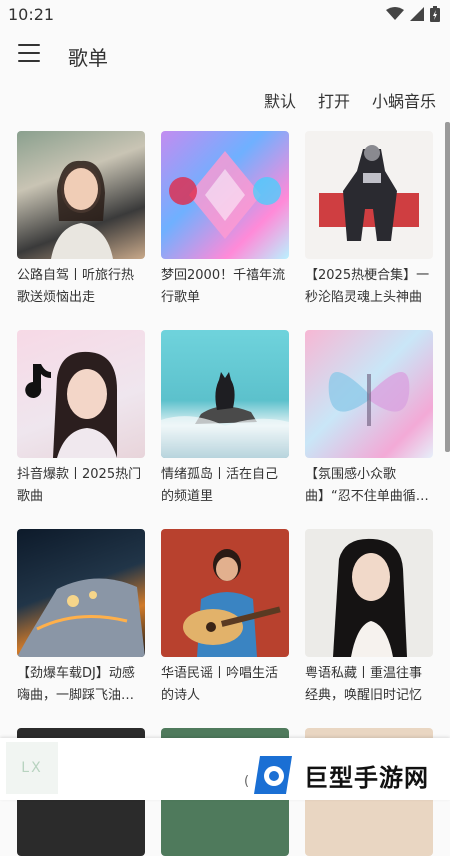  I want to click on status-icons, so click(413, 14).